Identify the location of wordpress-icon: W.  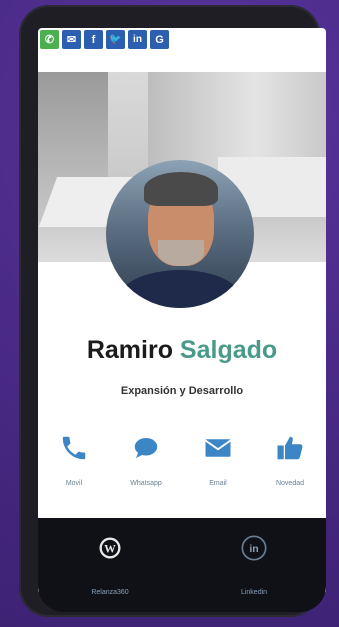
(110, 550).